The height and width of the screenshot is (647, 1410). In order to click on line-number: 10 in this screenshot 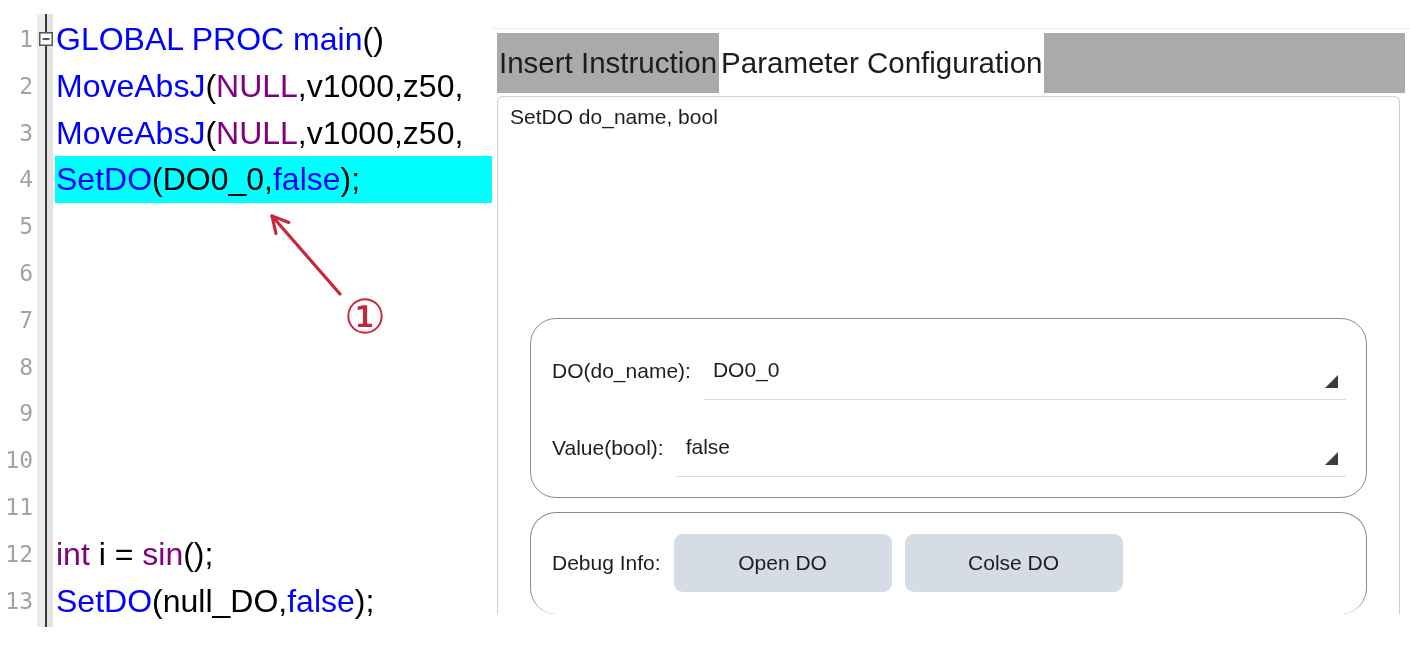, I will do `click(19, 461)`.